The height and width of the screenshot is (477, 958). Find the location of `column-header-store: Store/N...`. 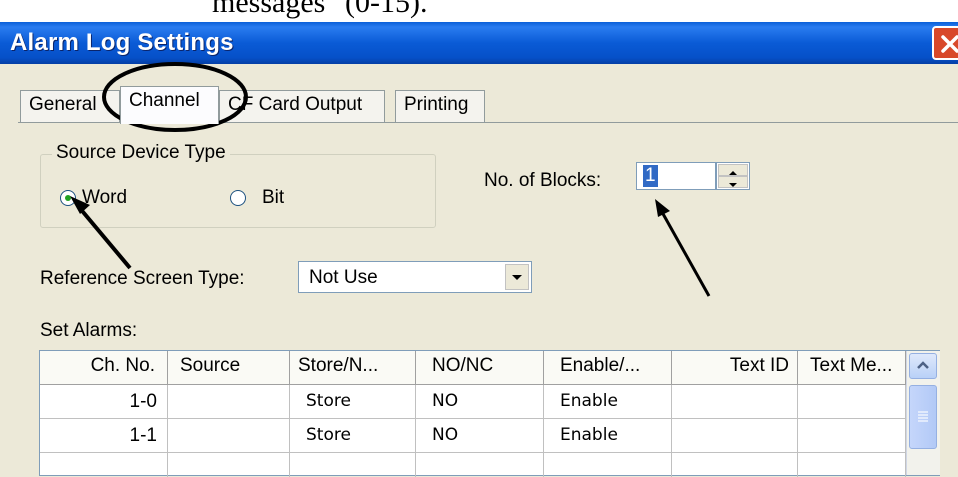

column-header-store: Store/N... is located at coordinates (353, 368).